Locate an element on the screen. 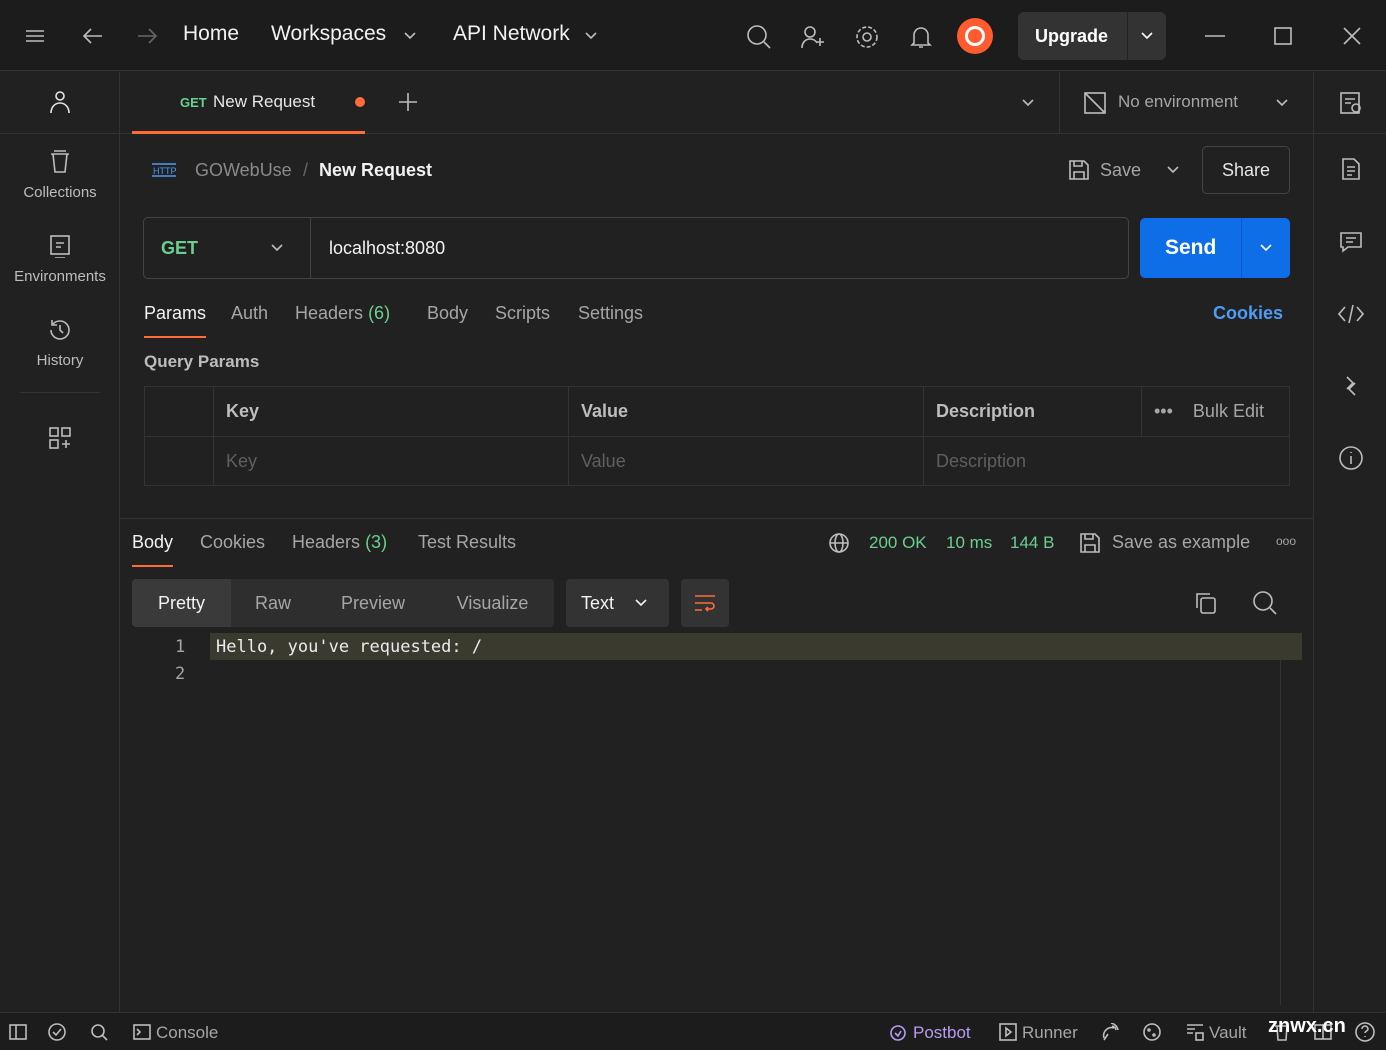 The width and height of the screenshot is (1386, 1050). notifications-bell-icon is located at coordinates (921, 37).